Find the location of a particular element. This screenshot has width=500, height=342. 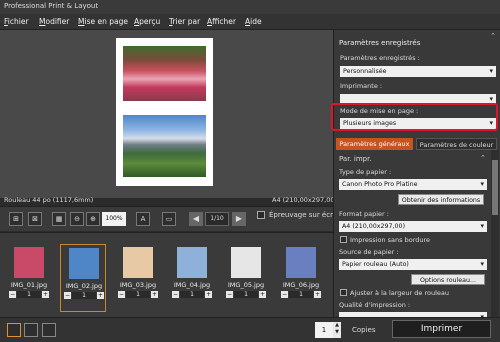

menu-modifier: Modifier is located at coordinates (54, 21).